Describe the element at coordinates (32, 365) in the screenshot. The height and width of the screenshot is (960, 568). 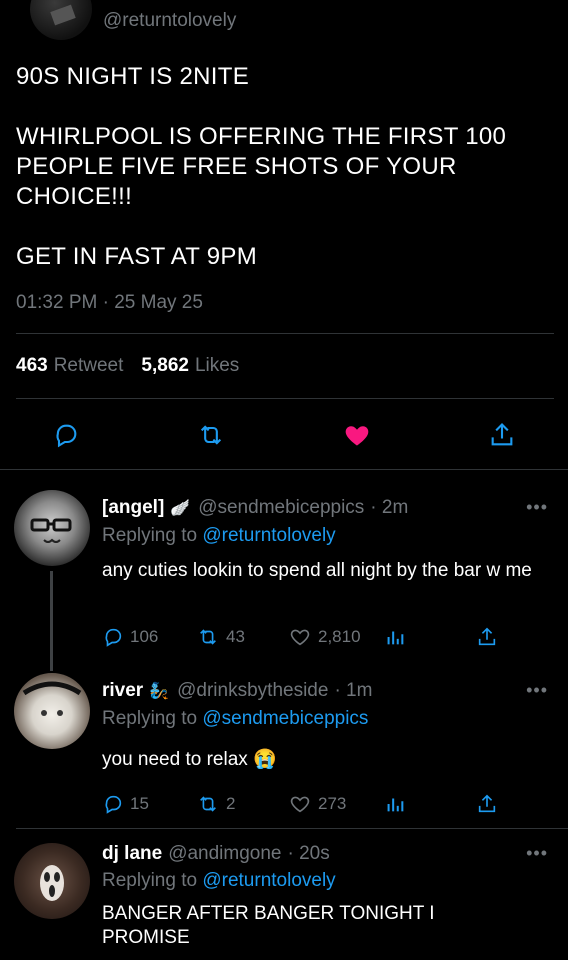
I see `retweet-count: 463` at that location.